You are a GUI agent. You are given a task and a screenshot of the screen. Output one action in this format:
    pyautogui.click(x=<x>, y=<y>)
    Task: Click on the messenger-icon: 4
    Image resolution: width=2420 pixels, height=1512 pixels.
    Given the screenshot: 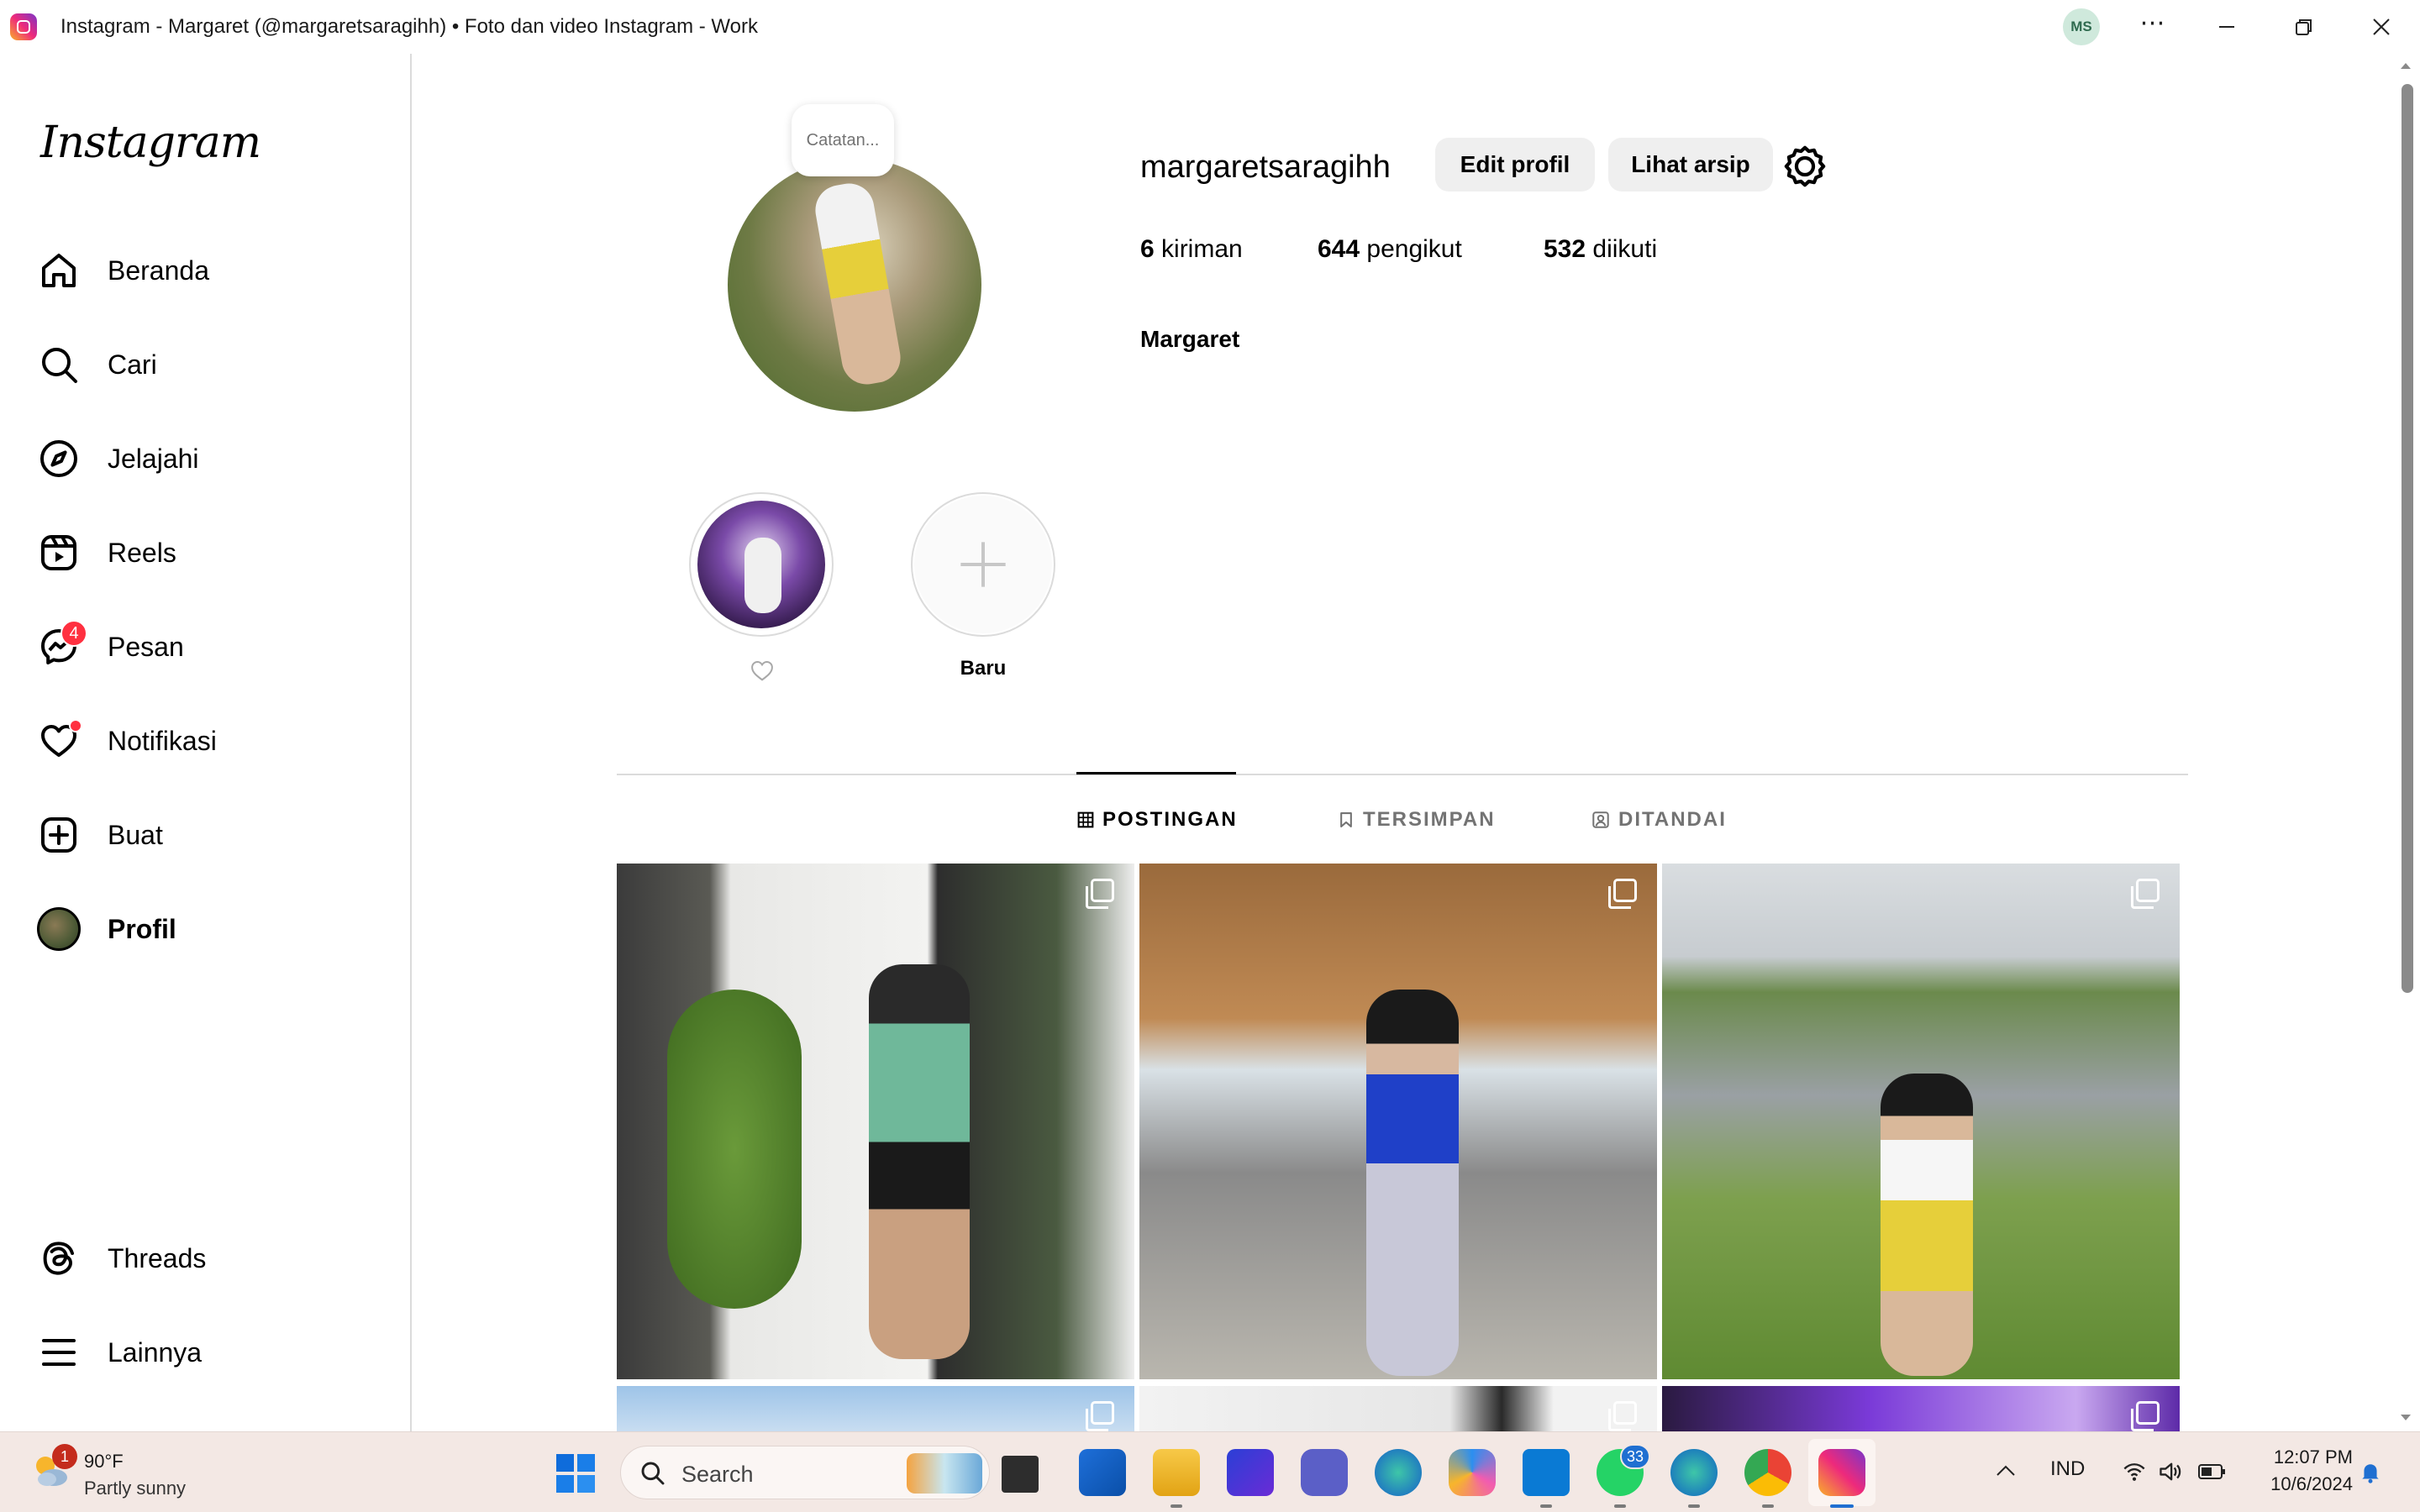 What is the action you would take?
    pyautogui.click(x=62, y=644)
    